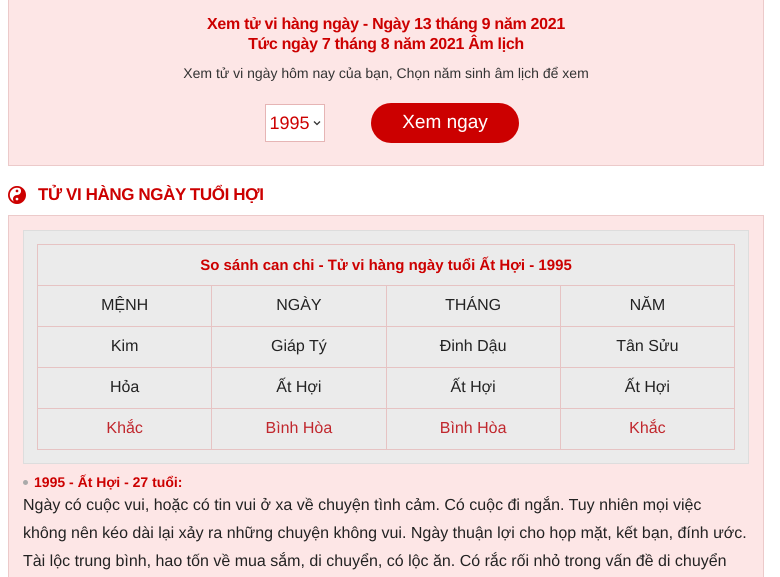 Image resolution: width=780 pixels, height=577 pixels. What do you see at coordinates (108, 482) in the screenshot?
I see `entry-label: 1995 - Ất Hợi - 27 tuổi:` at bounding box center [108, 482].